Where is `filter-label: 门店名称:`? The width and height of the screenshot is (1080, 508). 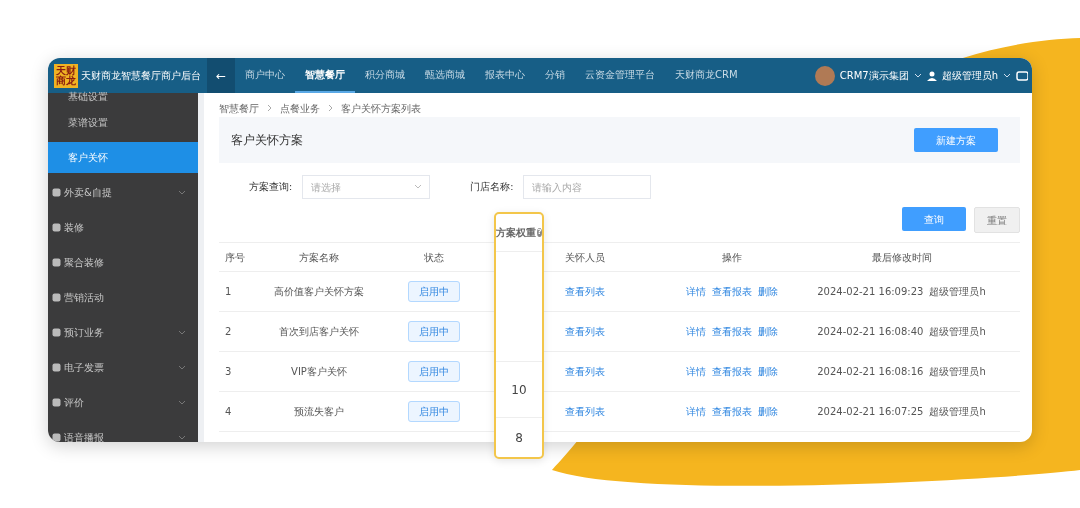
filter-label: 门店名称: is located at coordinates (492, 186).